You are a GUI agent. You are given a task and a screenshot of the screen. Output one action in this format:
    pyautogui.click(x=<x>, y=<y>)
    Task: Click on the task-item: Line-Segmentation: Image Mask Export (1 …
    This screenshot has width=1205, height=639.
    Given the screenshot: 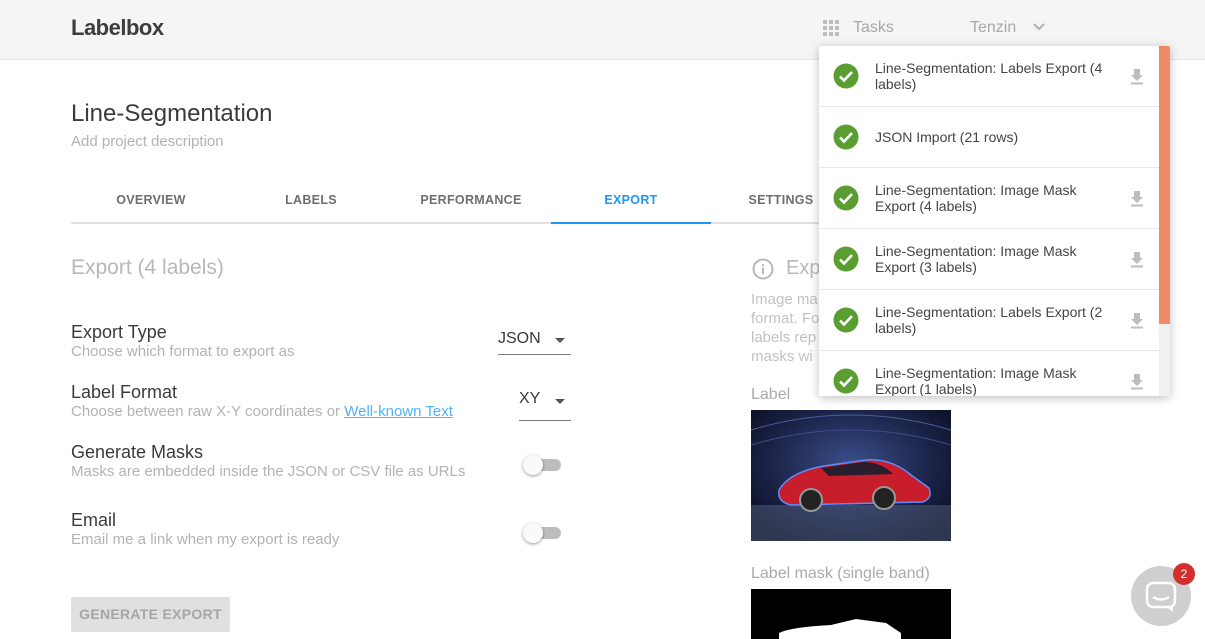 What is the action you would take?
    pyautogui.click(x=989, y=373)
    